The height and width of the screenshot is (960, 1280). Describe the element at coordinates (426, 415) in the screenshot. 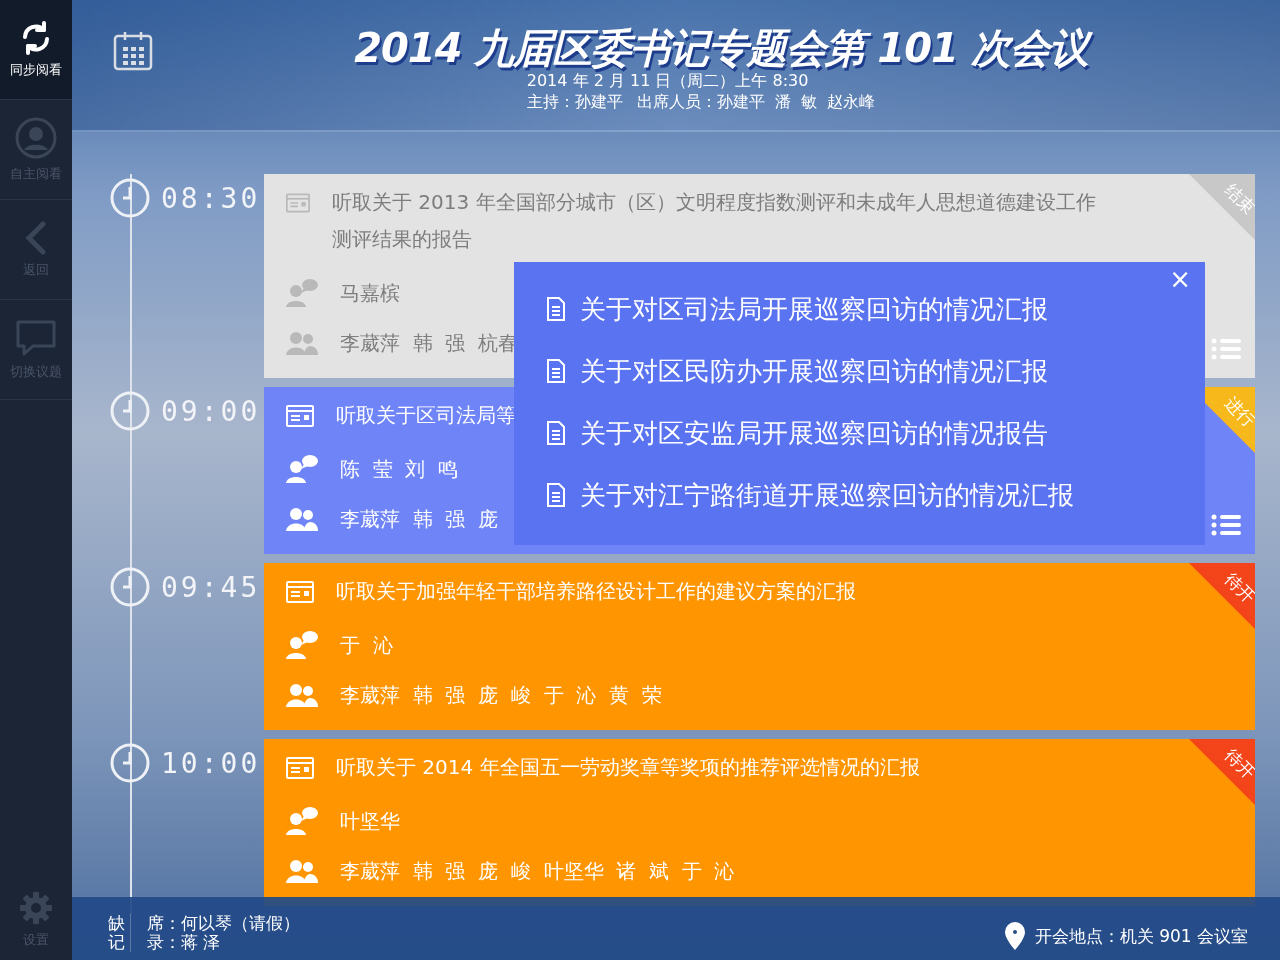

I see `agenda-title: 听取关于区司法局等` at that location.